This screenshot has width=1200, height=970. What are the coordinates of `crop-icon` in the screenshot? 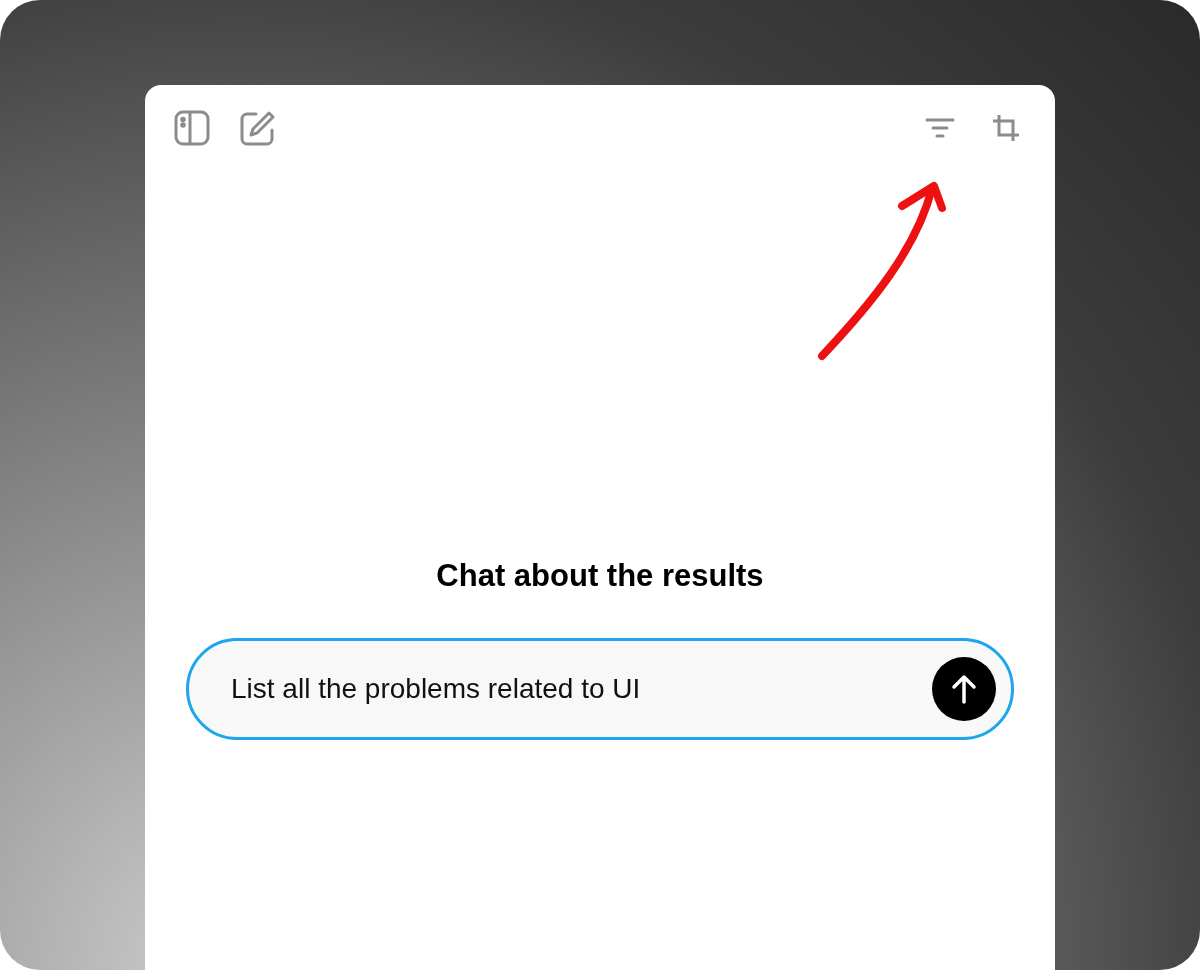 It's located at (1006, 128).